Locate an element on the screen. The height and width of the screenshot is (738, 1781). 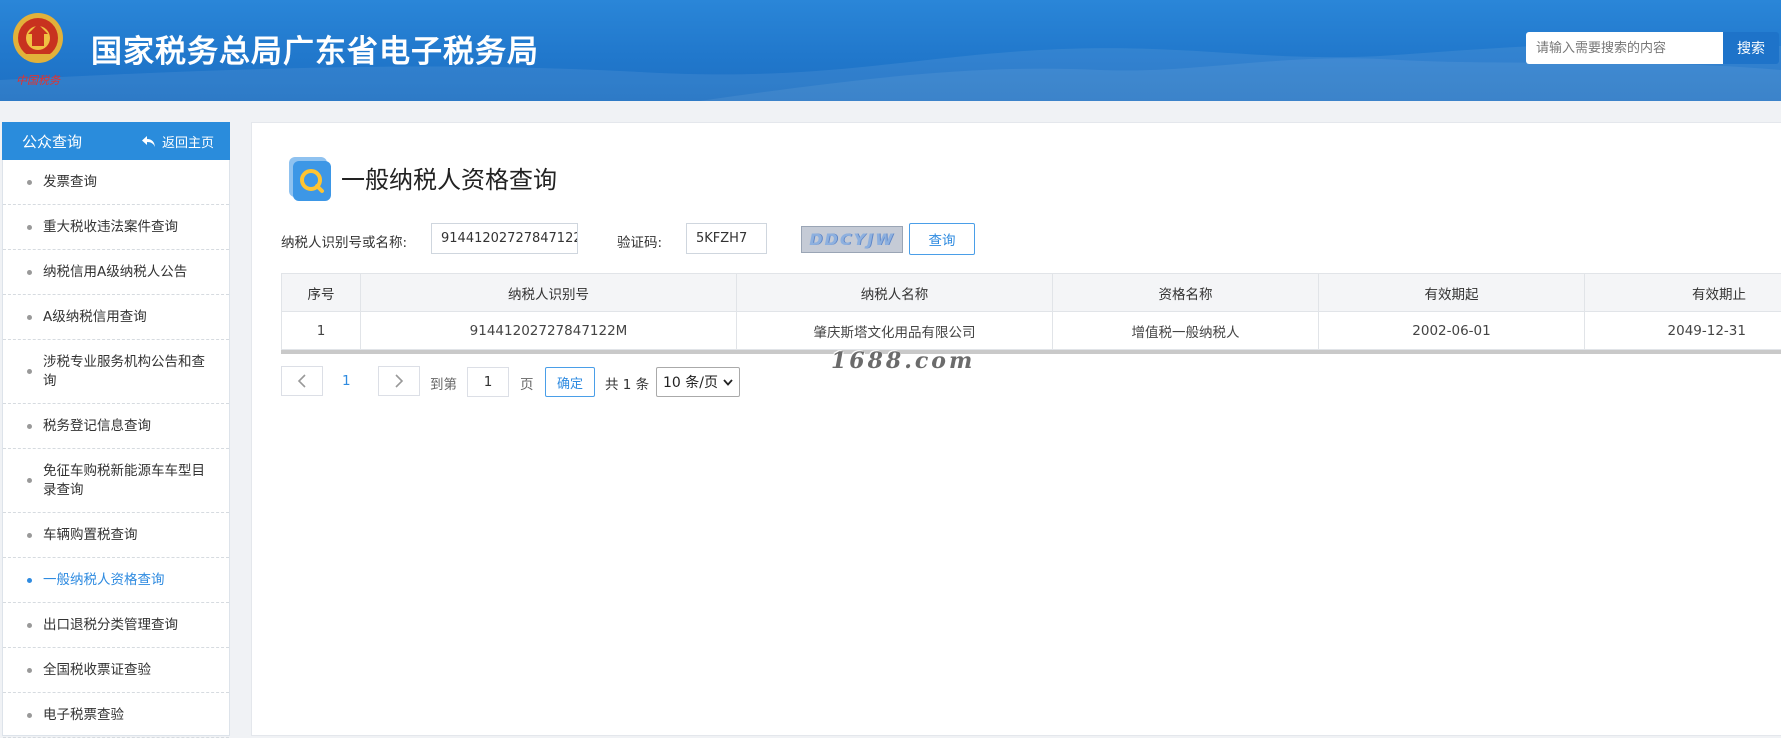
sidebar-item-e-tax-receipt-verify: 电子税票查验 is located at coordinates (116, 715).